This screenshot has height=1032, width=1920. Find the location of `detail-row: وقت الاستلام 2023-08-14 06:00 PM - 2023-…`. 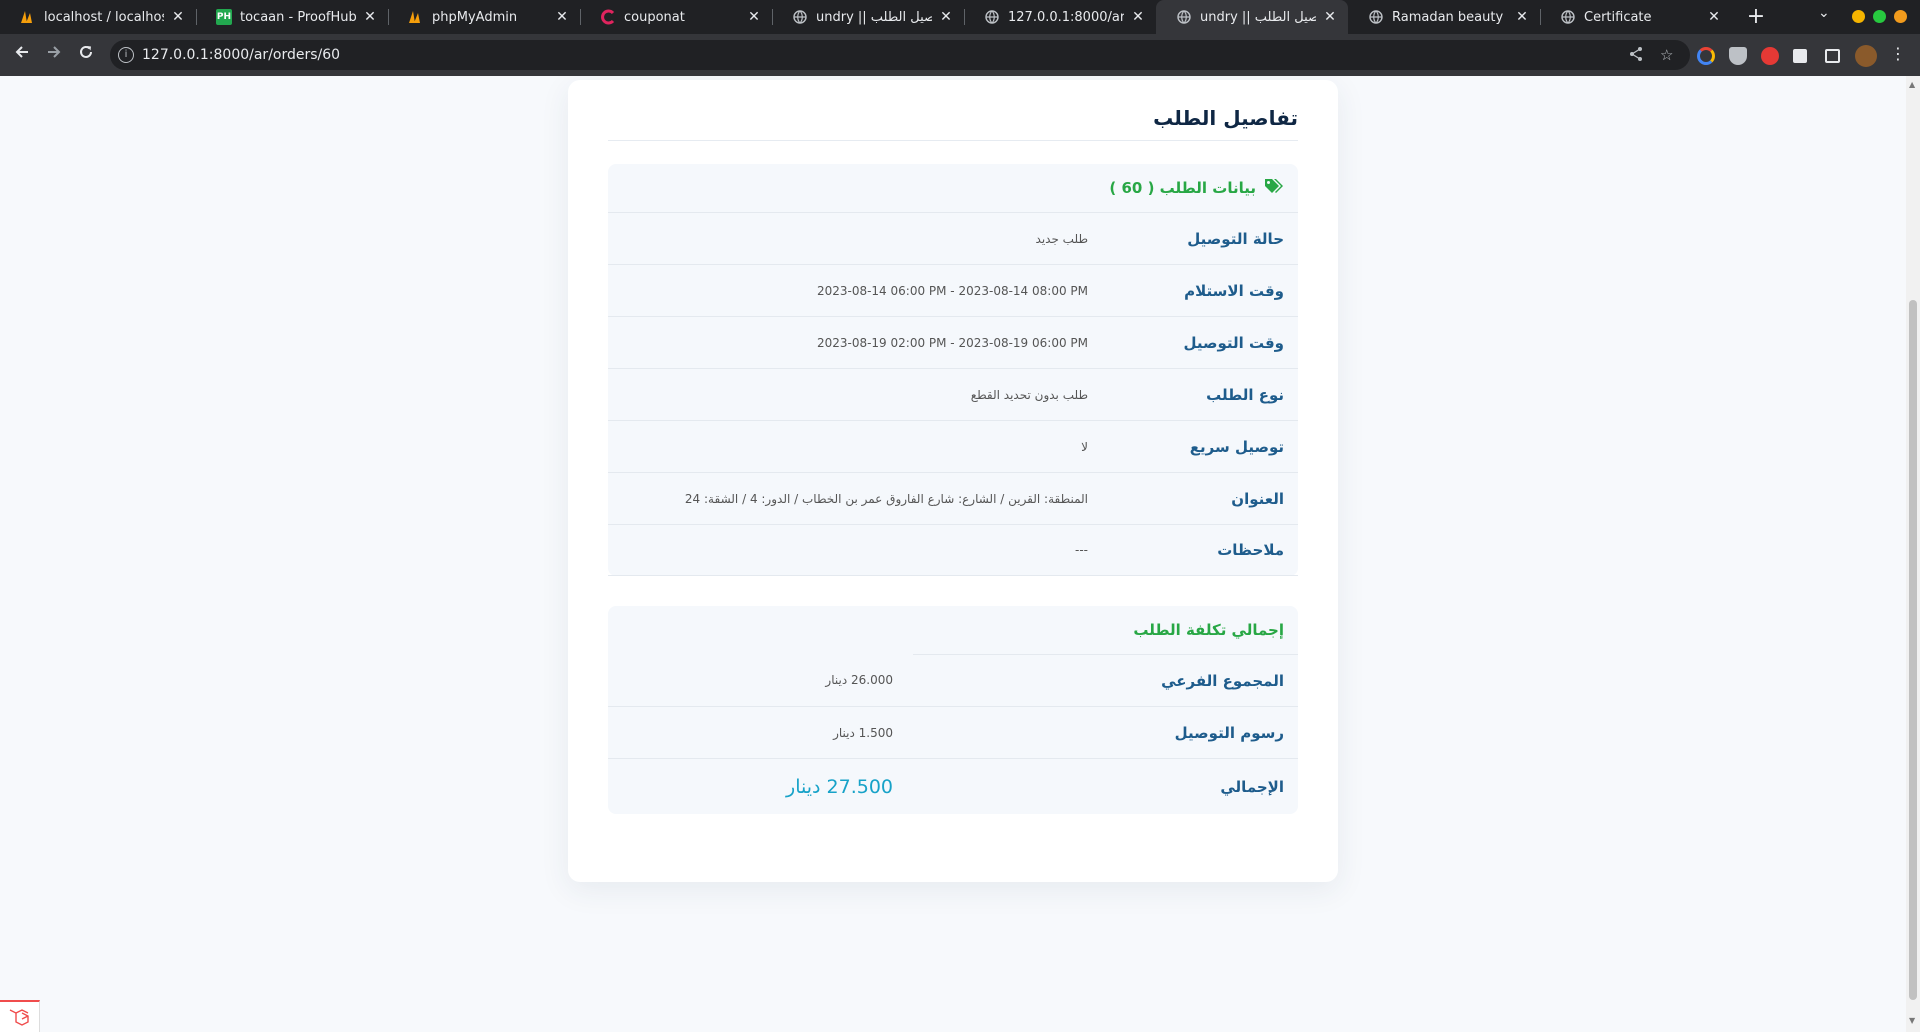

detail-row: وقت الاستلام 2023-08-14 06:00 PM - 2023-… is located at coordinates (953, 290).